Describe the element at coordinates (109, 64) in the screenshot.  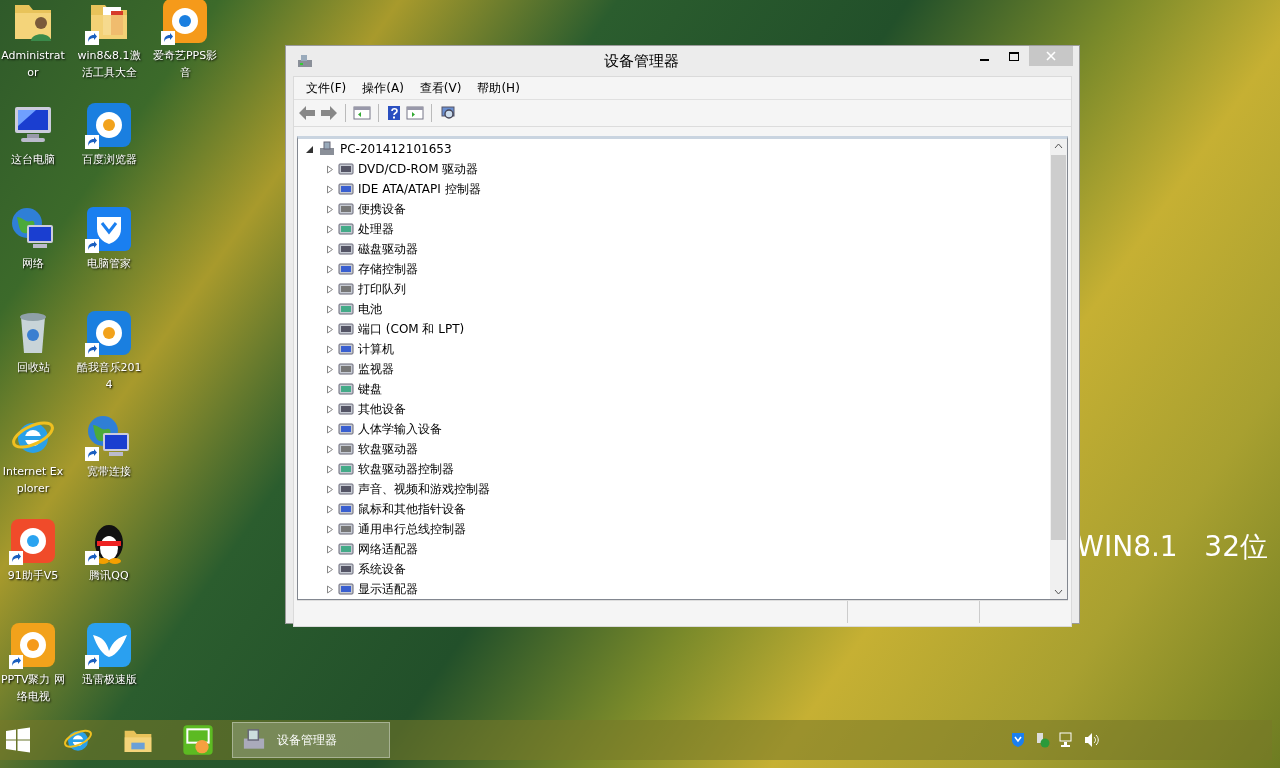
I see `desktop-icon-label: win8&8.1激活工具大全` at that location.